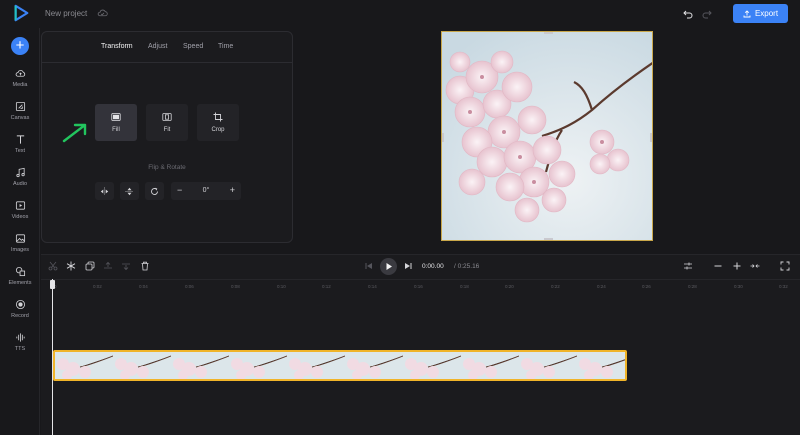  Describe the element at coordinates (340, 365) in the screenshot. I see `video-clip` at that location.